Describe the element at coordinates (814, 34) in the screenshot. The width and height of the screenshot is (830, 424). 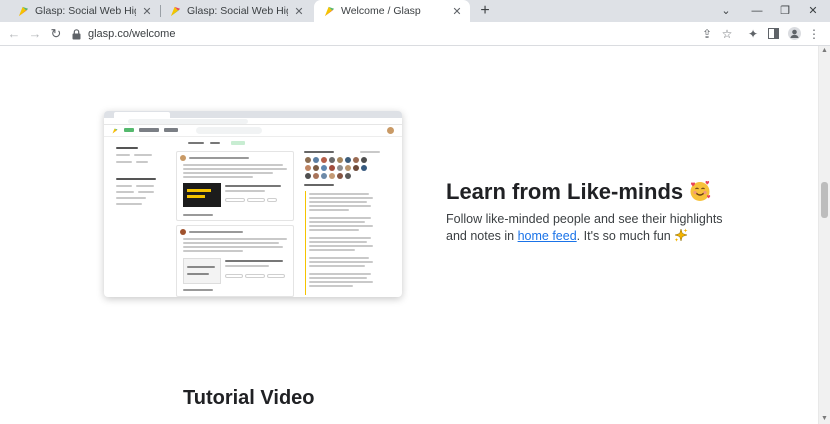
I see `menu-kebab-icon: ⋮` at that location.